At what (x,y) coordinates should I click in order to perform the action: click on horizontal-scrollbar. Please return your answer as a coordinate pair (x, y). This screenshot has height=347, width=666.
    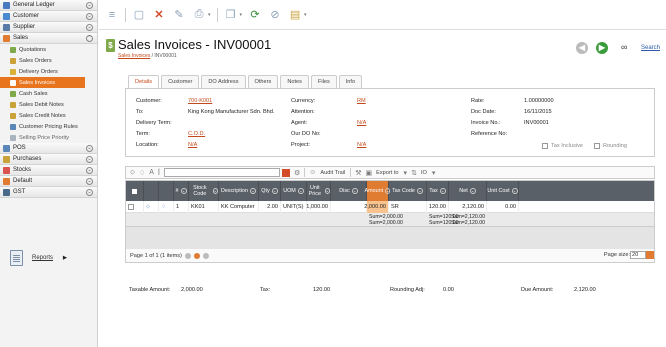
    Looking at the image, I should click on (382, 344).